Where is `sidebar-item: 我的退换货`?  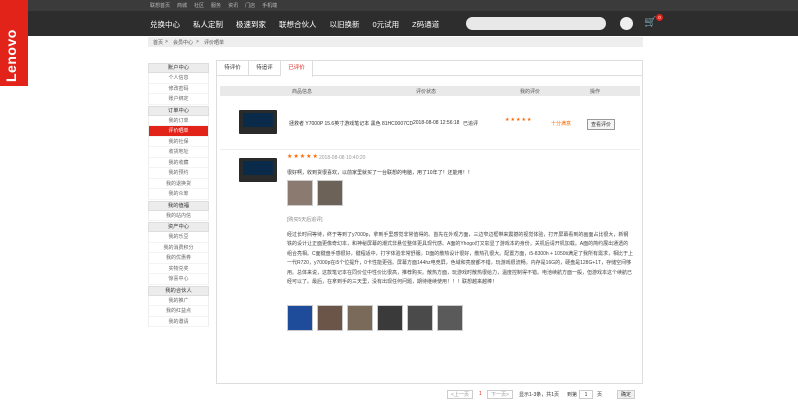 sidebar-item: 我的退换货 is located at coordinates (178, 183).